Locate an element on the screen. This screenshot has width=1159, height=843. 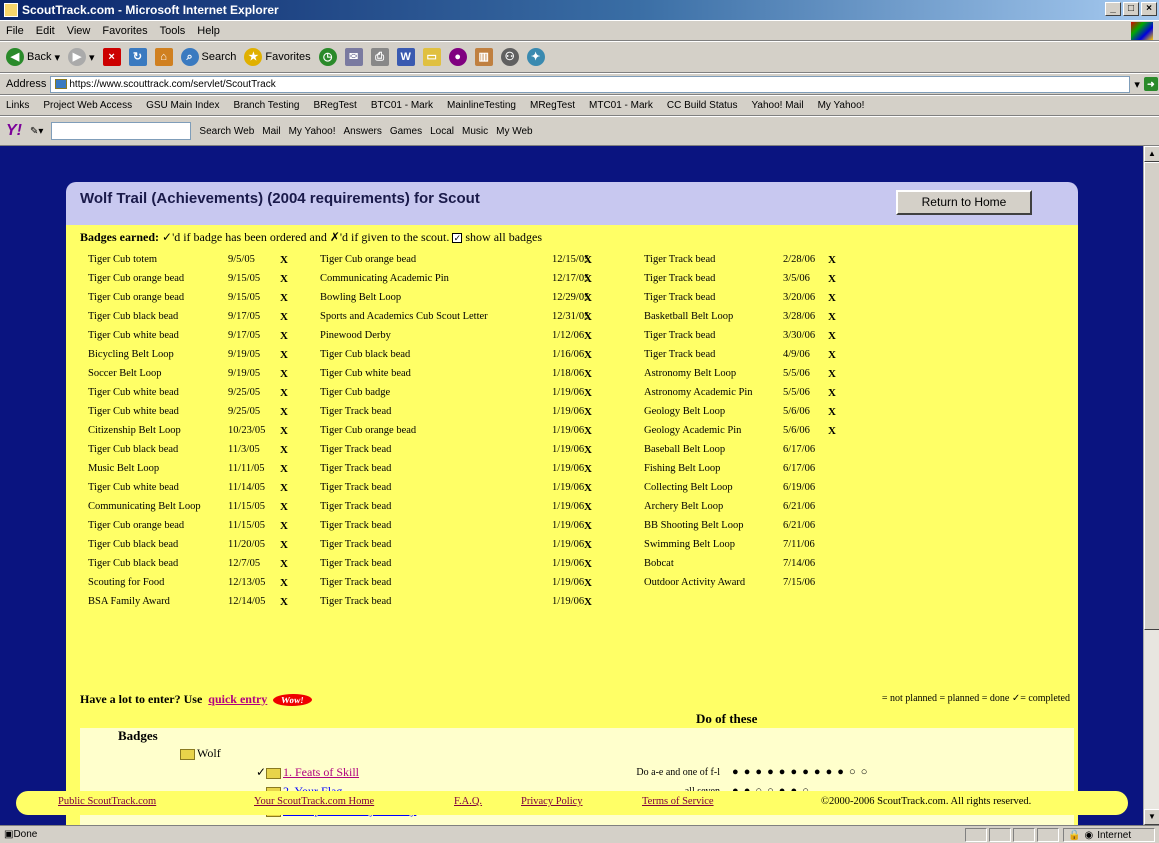
menu-edit: Edit is located at coordinates (45, 31).